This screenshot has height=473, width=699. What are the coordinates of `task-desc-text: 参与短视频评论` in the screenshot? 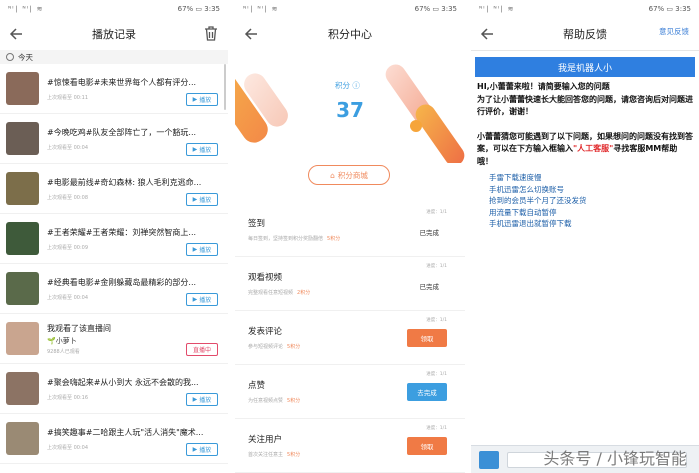 It's located at (266, 347).